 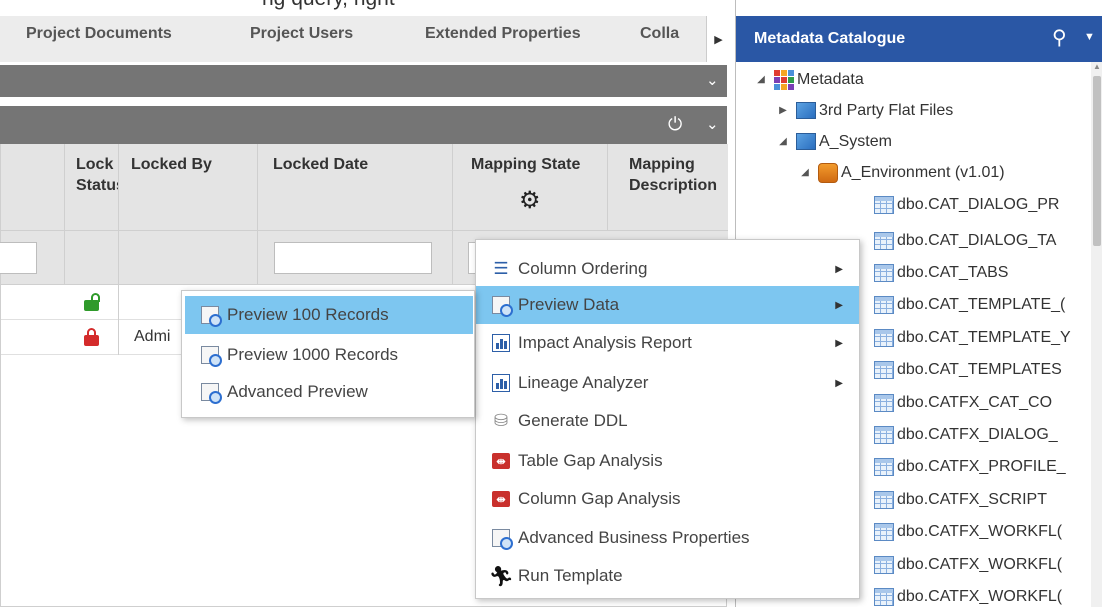 I want to click on top-caption-strip: ng query, right, so click(x=365, y=8).